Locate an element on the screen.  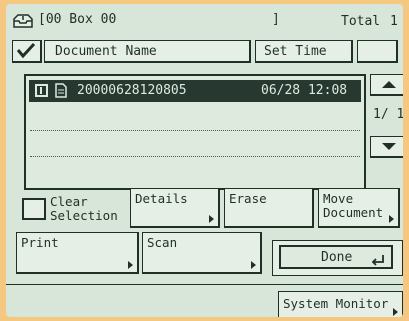
print-button: Print is located at coordinates (77, 253).